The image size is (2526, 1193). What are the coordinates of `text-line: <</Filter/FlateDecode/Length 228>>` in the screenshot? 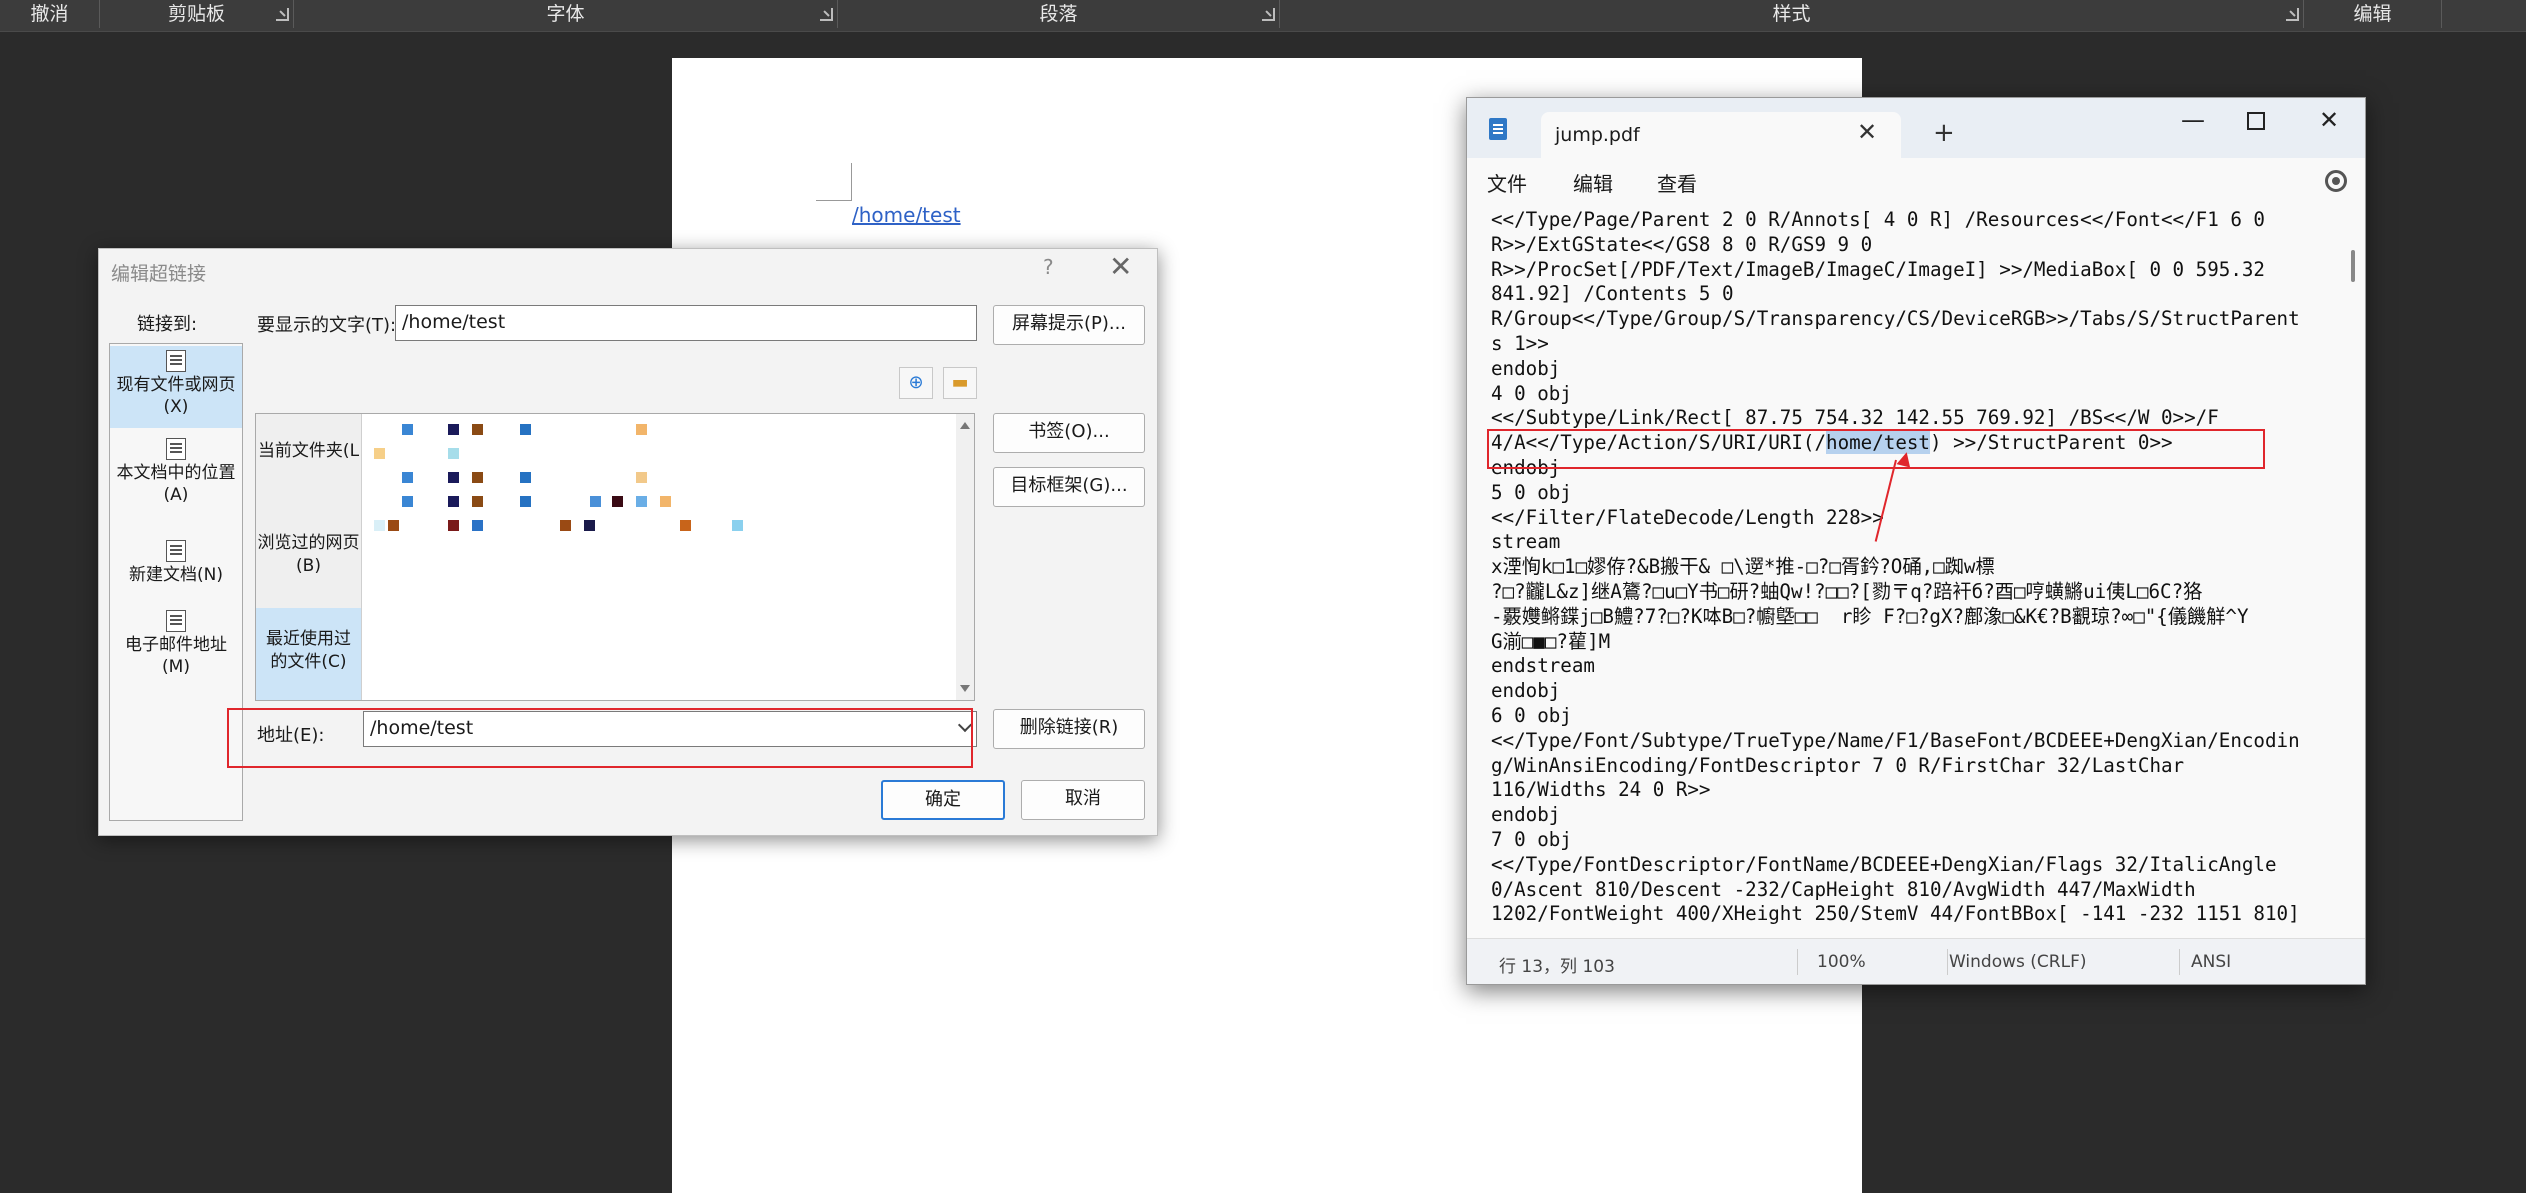 It's located at (1687, 517).